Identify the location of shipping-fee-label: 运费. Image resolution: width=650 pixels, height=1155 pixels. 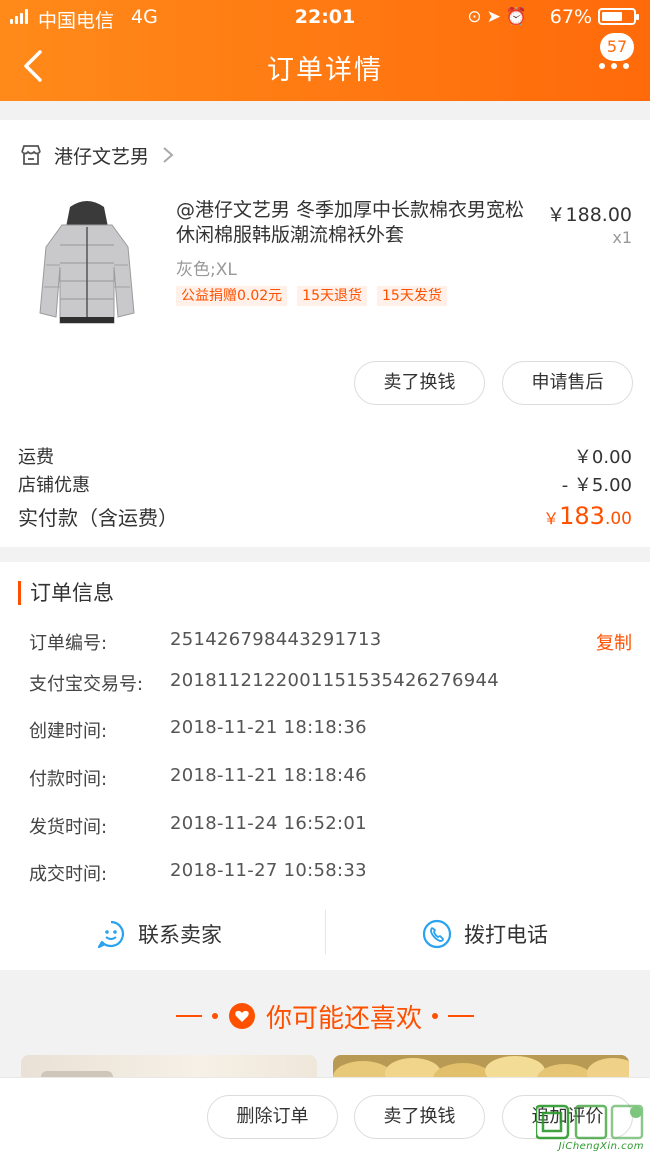
(36, 457).